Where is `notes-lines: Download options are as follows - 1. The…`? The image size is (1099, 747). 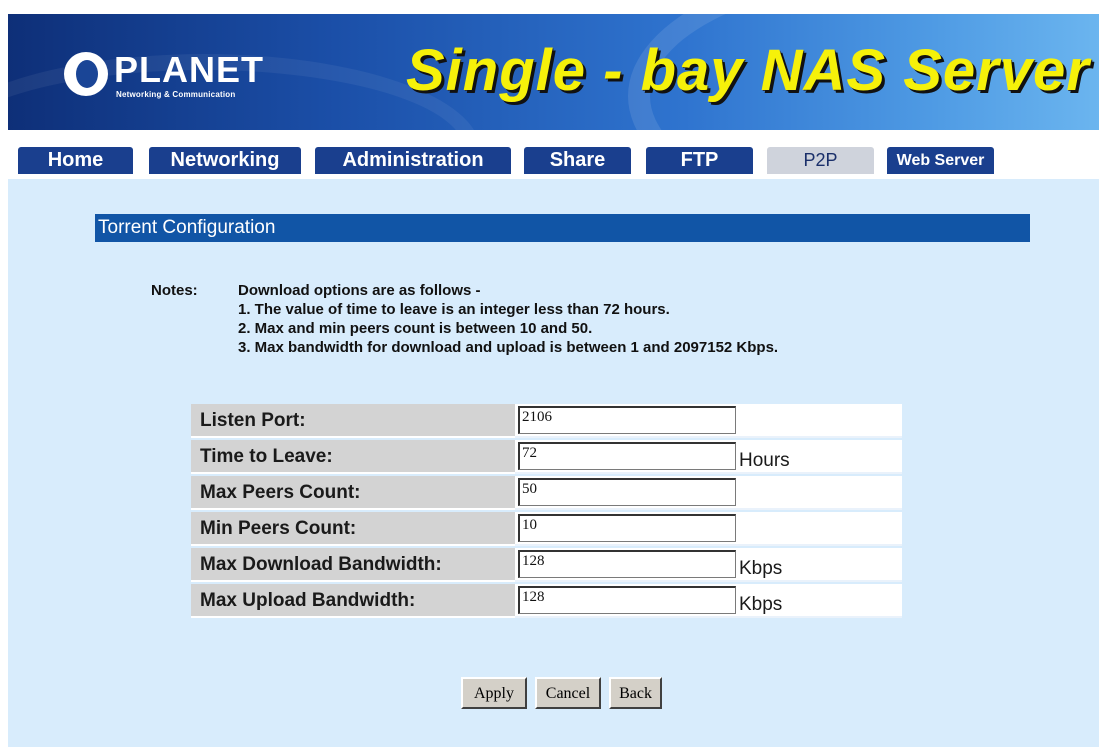 notes-lines: Download options are as follows - 1. The… is located at coordinates (508, 319).